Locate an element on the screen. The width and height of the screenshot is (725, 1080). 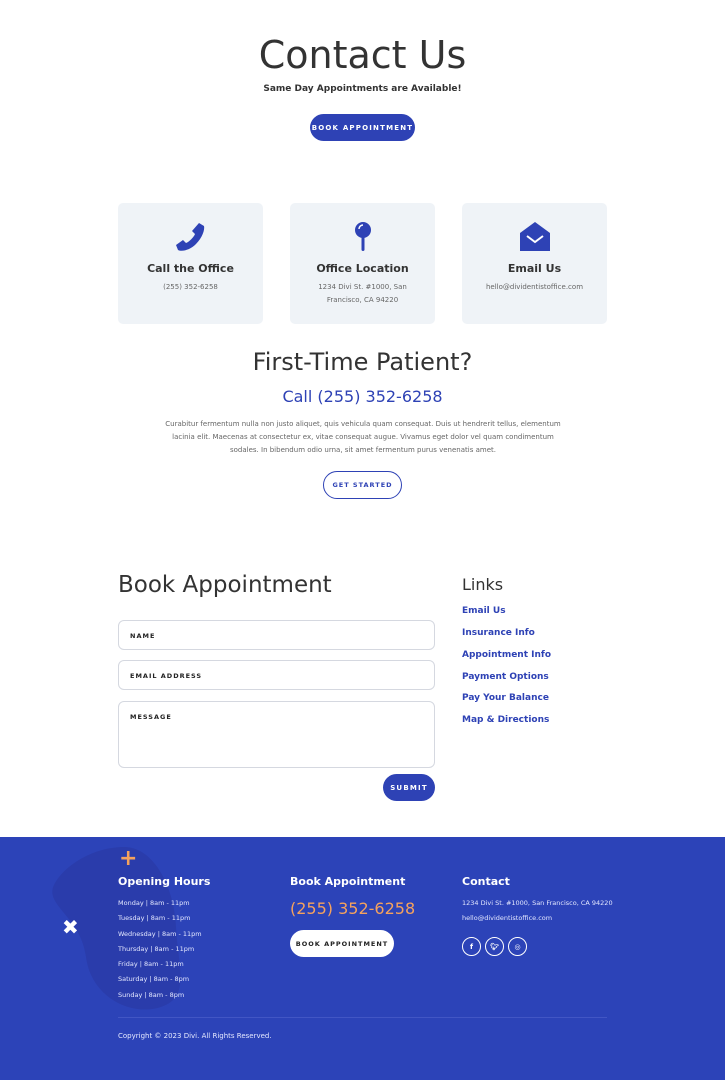
card-title: Office Location is located at coordinates (362, 268).